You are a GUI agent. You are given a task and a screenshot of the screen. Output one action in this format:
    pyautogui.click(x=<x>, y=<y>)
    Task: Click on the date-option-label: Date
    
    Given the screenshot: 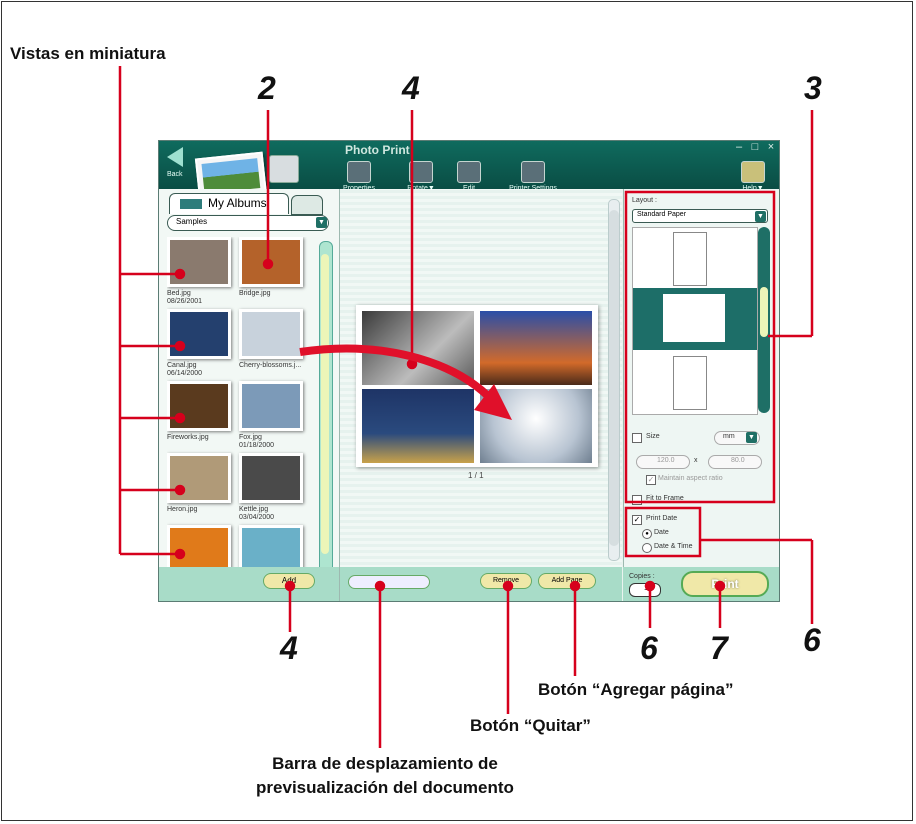 What is the action you would take?
    pyautogui.click(x=661, y=532)
    